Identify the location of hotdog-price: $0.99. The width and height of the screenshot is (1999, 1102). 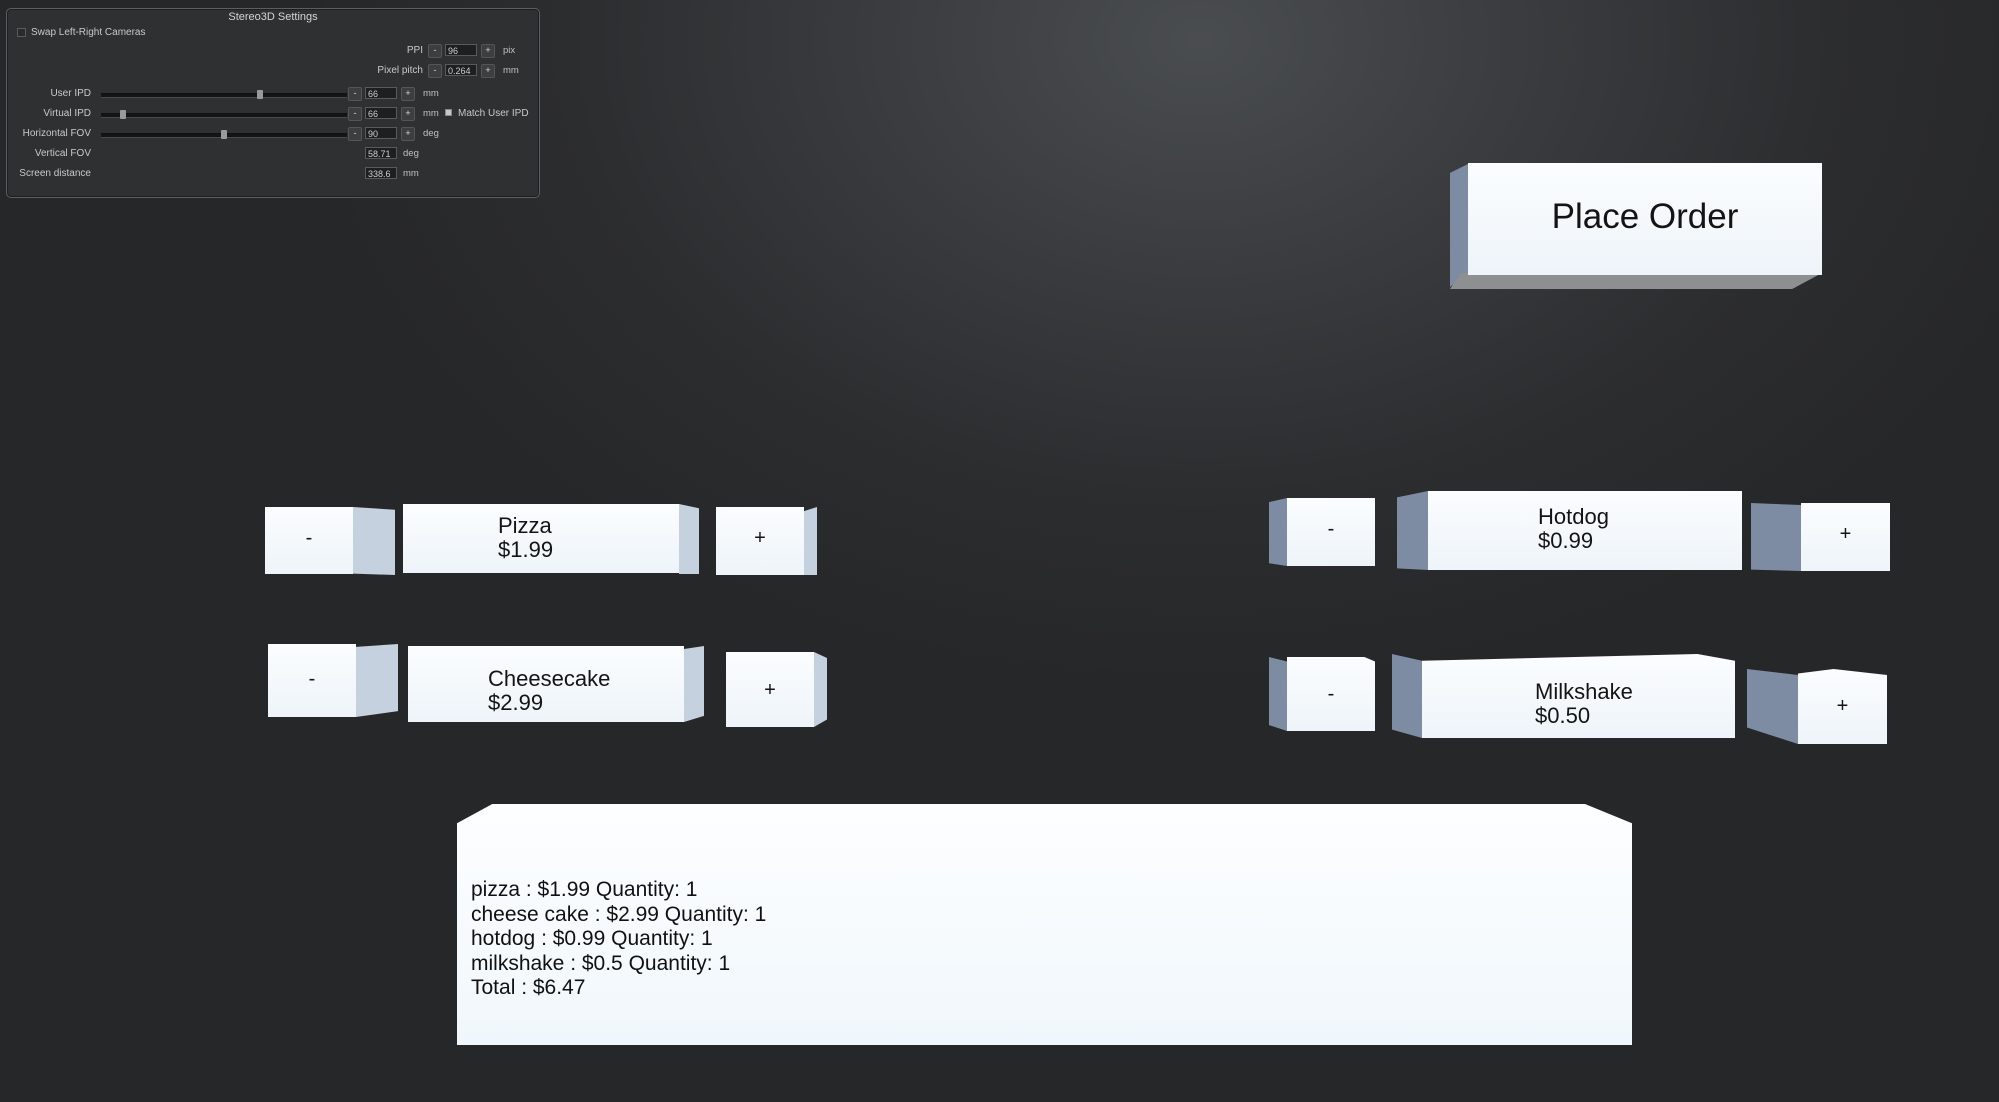
(1566, 540).